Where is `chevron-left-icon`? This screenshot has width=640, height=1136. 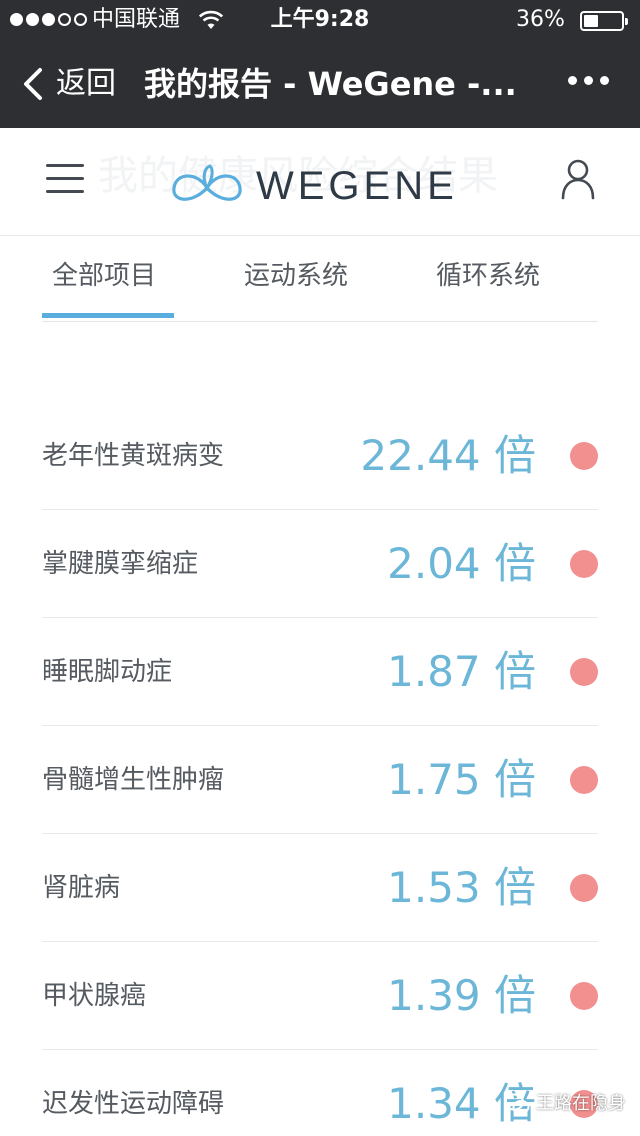 chevron-left-icon is located at coordinates (33, 84).